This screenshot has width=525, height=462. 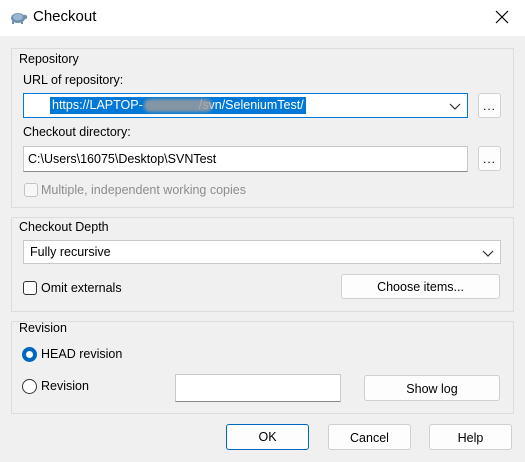 I want to click on window-title: Checkout, so click(x=65, y=16).